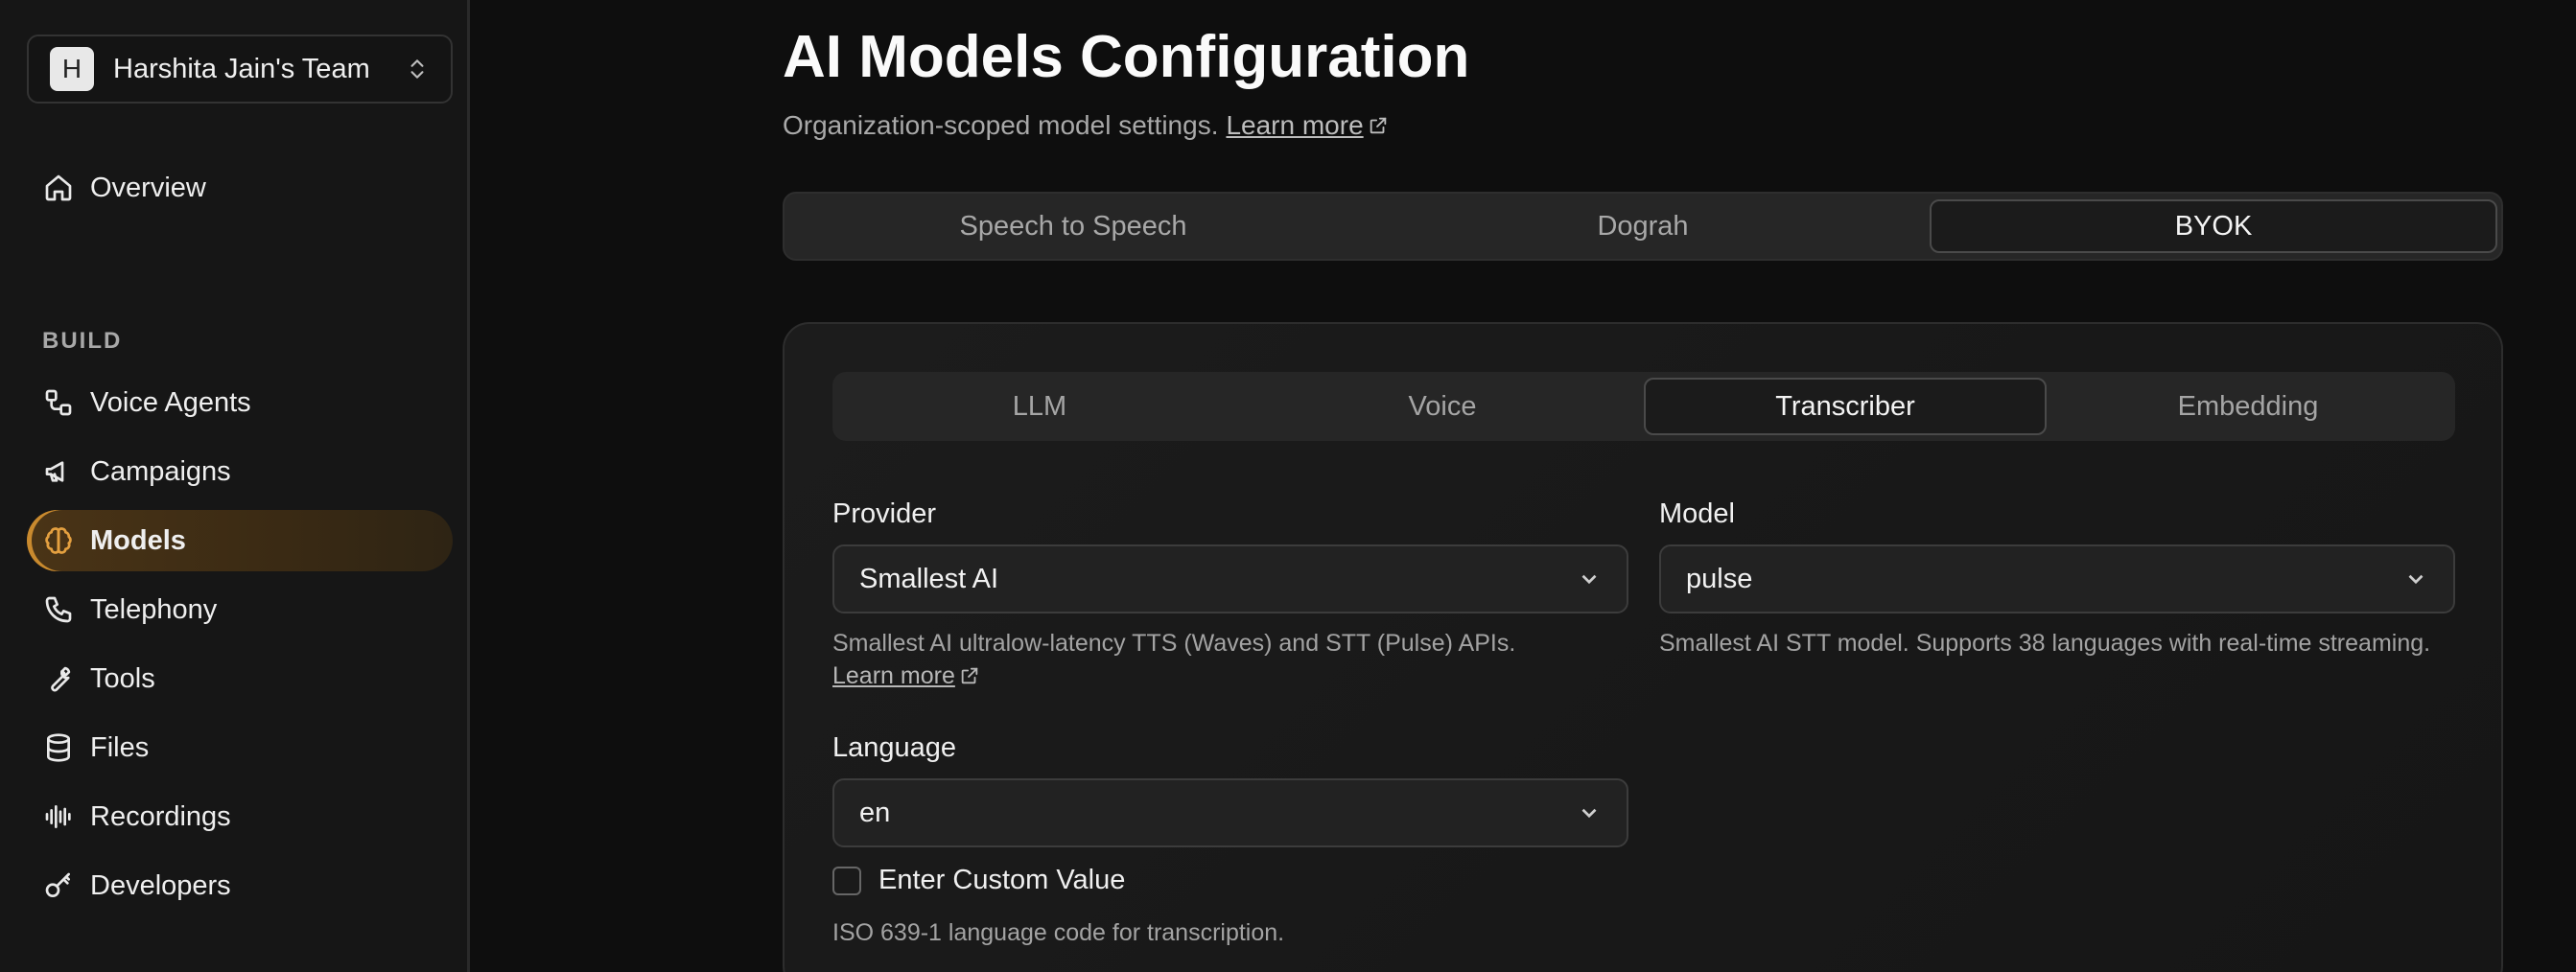 The width and height of the screenshot is (2576, 972). What do you see at coordinates (893, 675) in the screenshot?
I see `provider-learn-more-label: Learn more` at bounding box center [893, 675].